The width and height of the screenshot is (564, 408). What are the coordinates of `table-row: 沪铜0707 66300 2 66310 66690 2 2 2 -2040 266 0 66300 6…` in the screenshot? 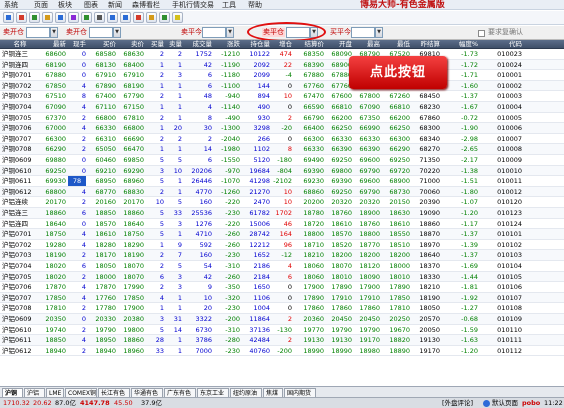 It's located at (282, 139).